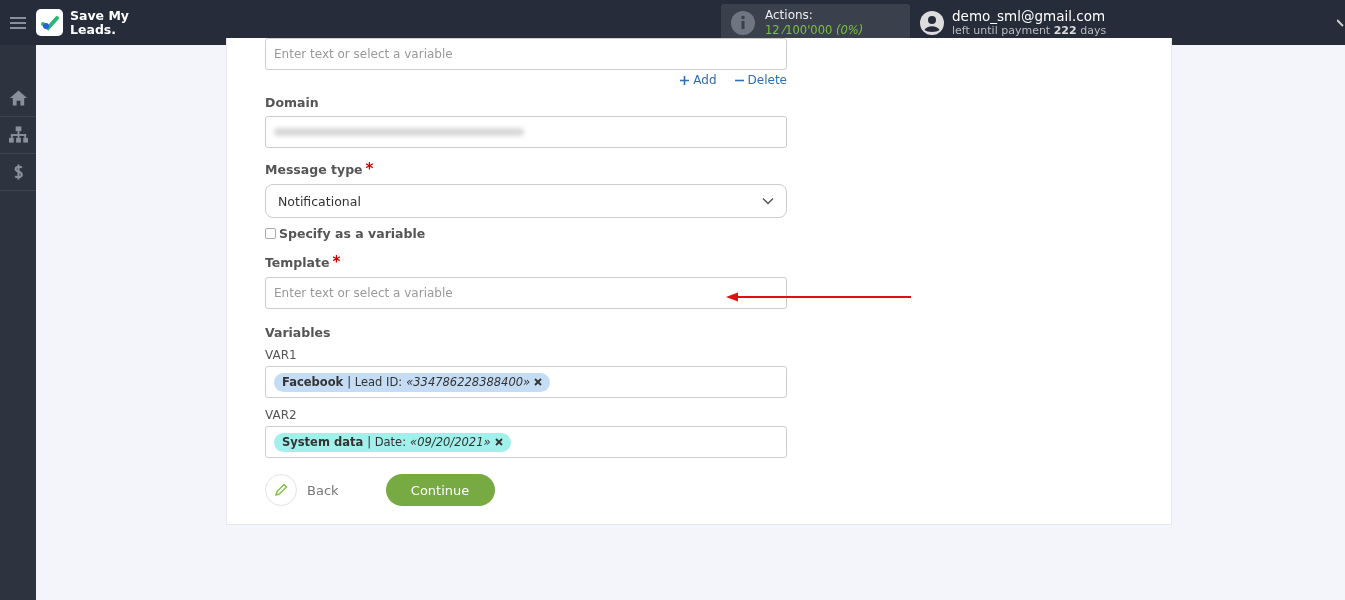 The image size is (1345, 600). Describe the element at coordinates (1029, 15) in the screenshot. I see `user-email: demo_sml@gmail.com` at that location.